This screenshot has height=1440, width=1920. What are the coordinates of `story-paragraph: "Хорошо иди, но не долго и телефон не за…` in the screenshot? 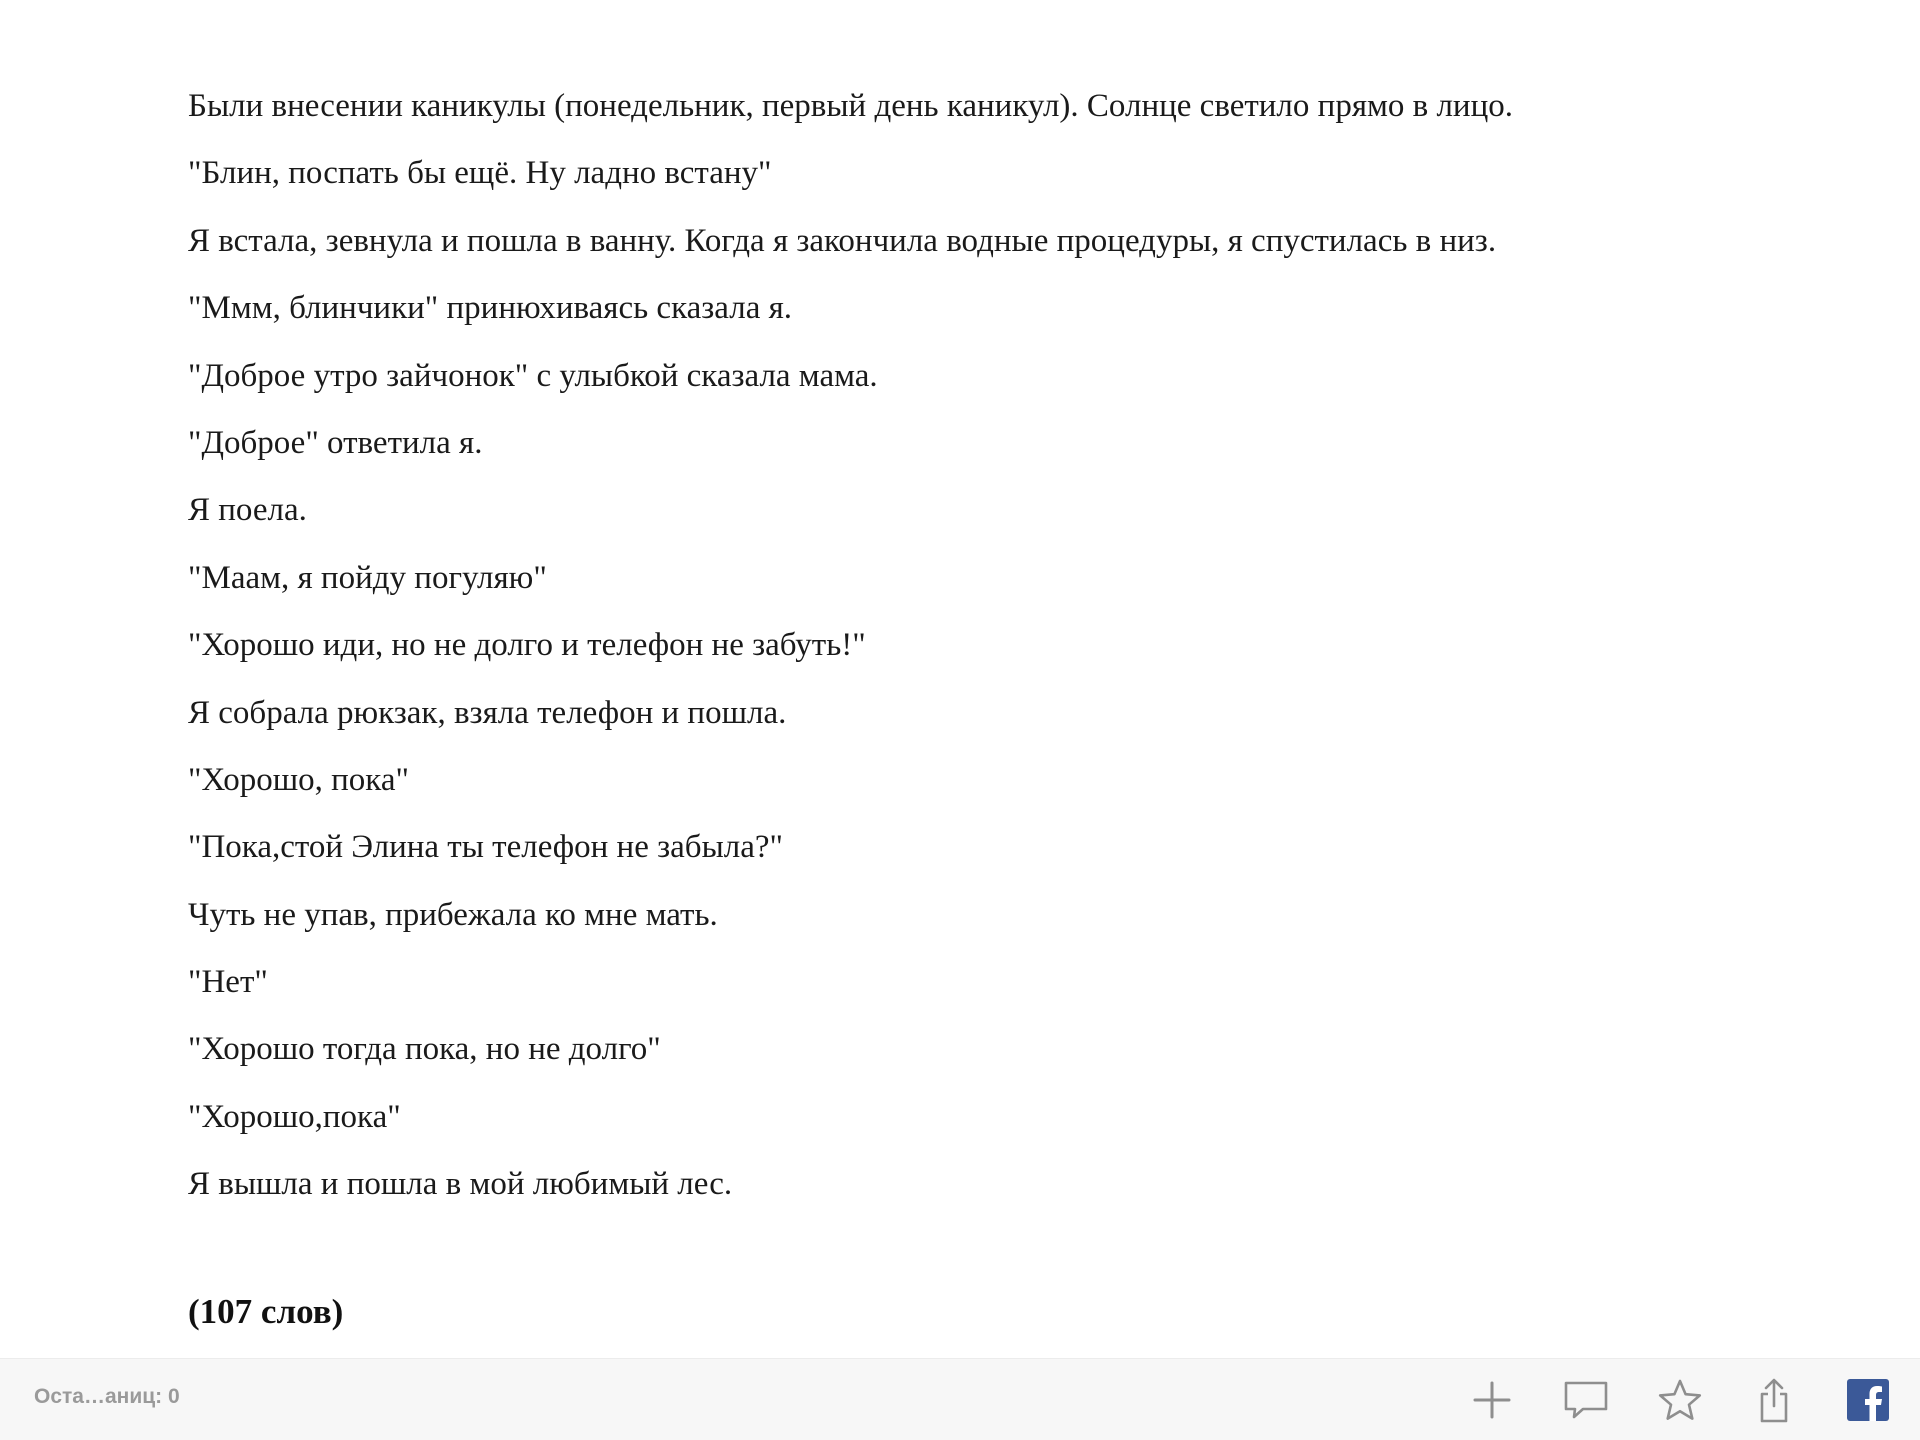 It's located at (527, 645).